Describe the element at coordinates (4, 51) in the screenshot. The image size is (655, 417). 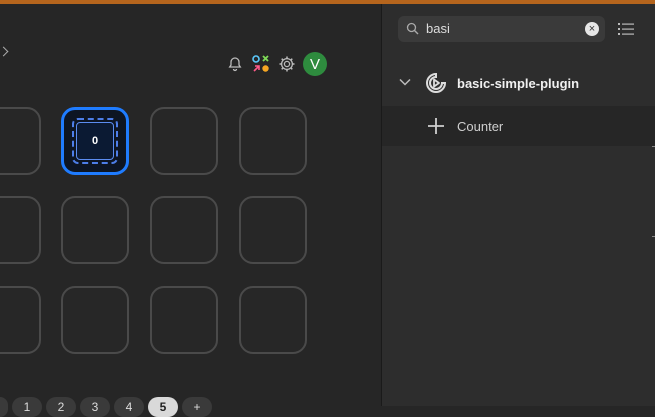
I see `collapse-chevron-icon` at that location.